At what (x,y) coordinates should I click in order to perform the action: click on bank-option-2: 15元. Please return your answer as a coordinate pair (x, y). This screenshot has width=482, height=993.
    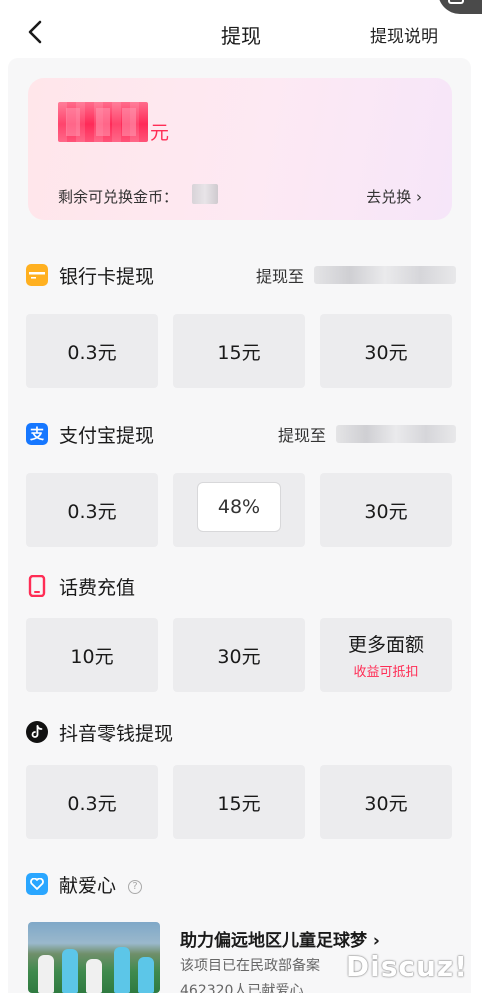
    Looking at the image, I should click on (239, 351).